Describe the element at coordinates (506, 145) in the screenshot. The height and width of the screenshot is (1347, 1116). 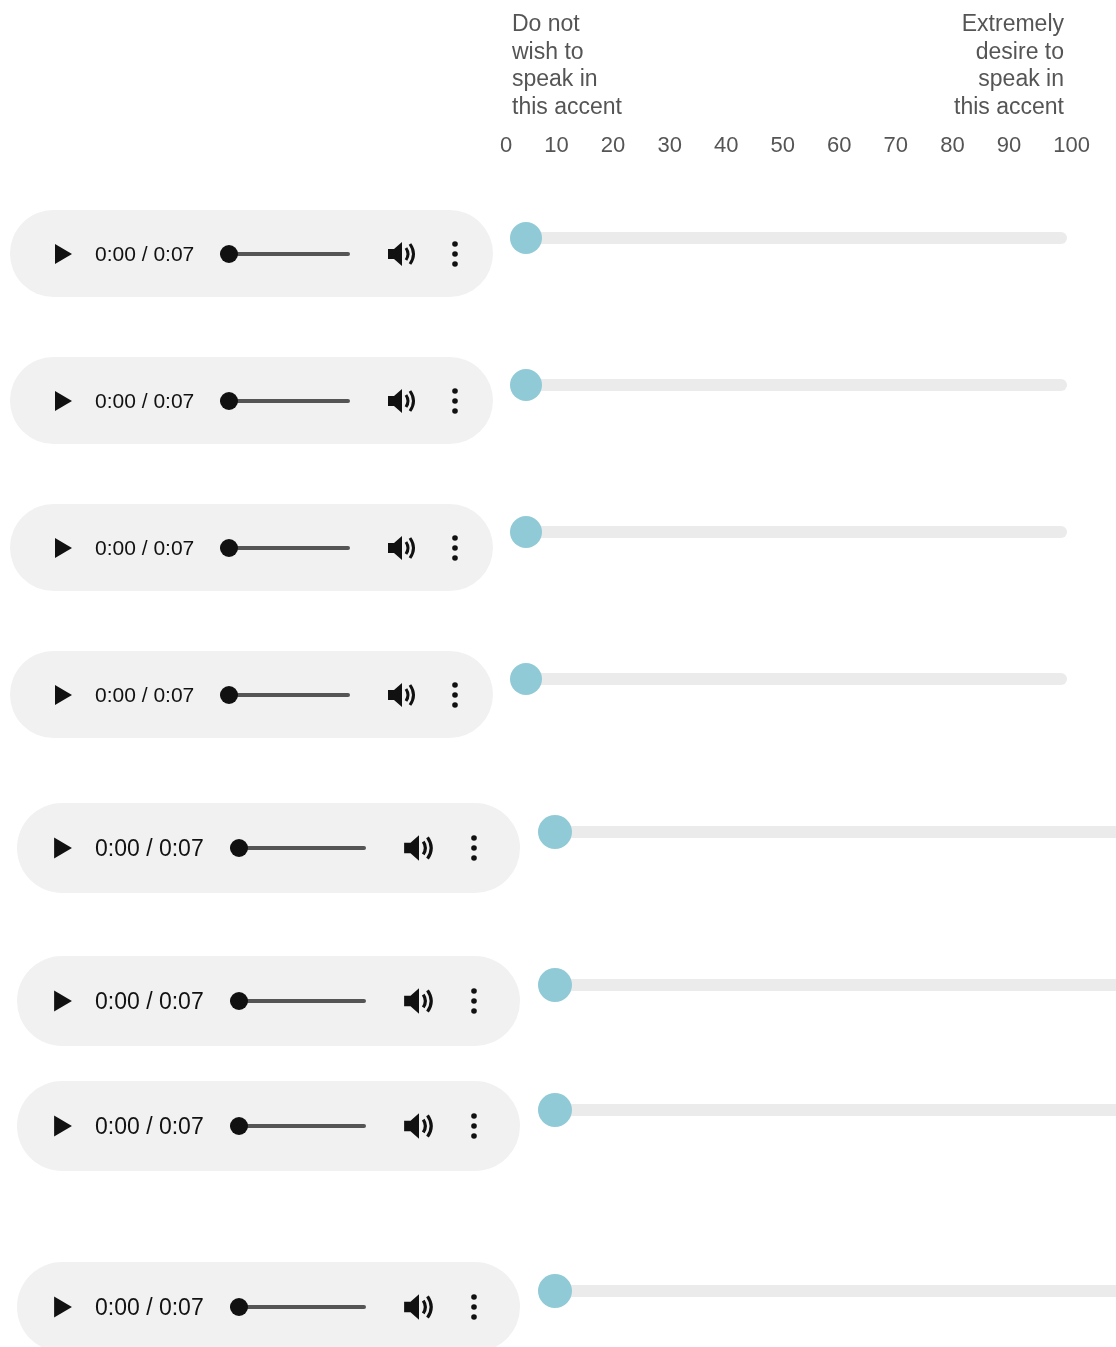
I see `scale-tick: 0` at that location.